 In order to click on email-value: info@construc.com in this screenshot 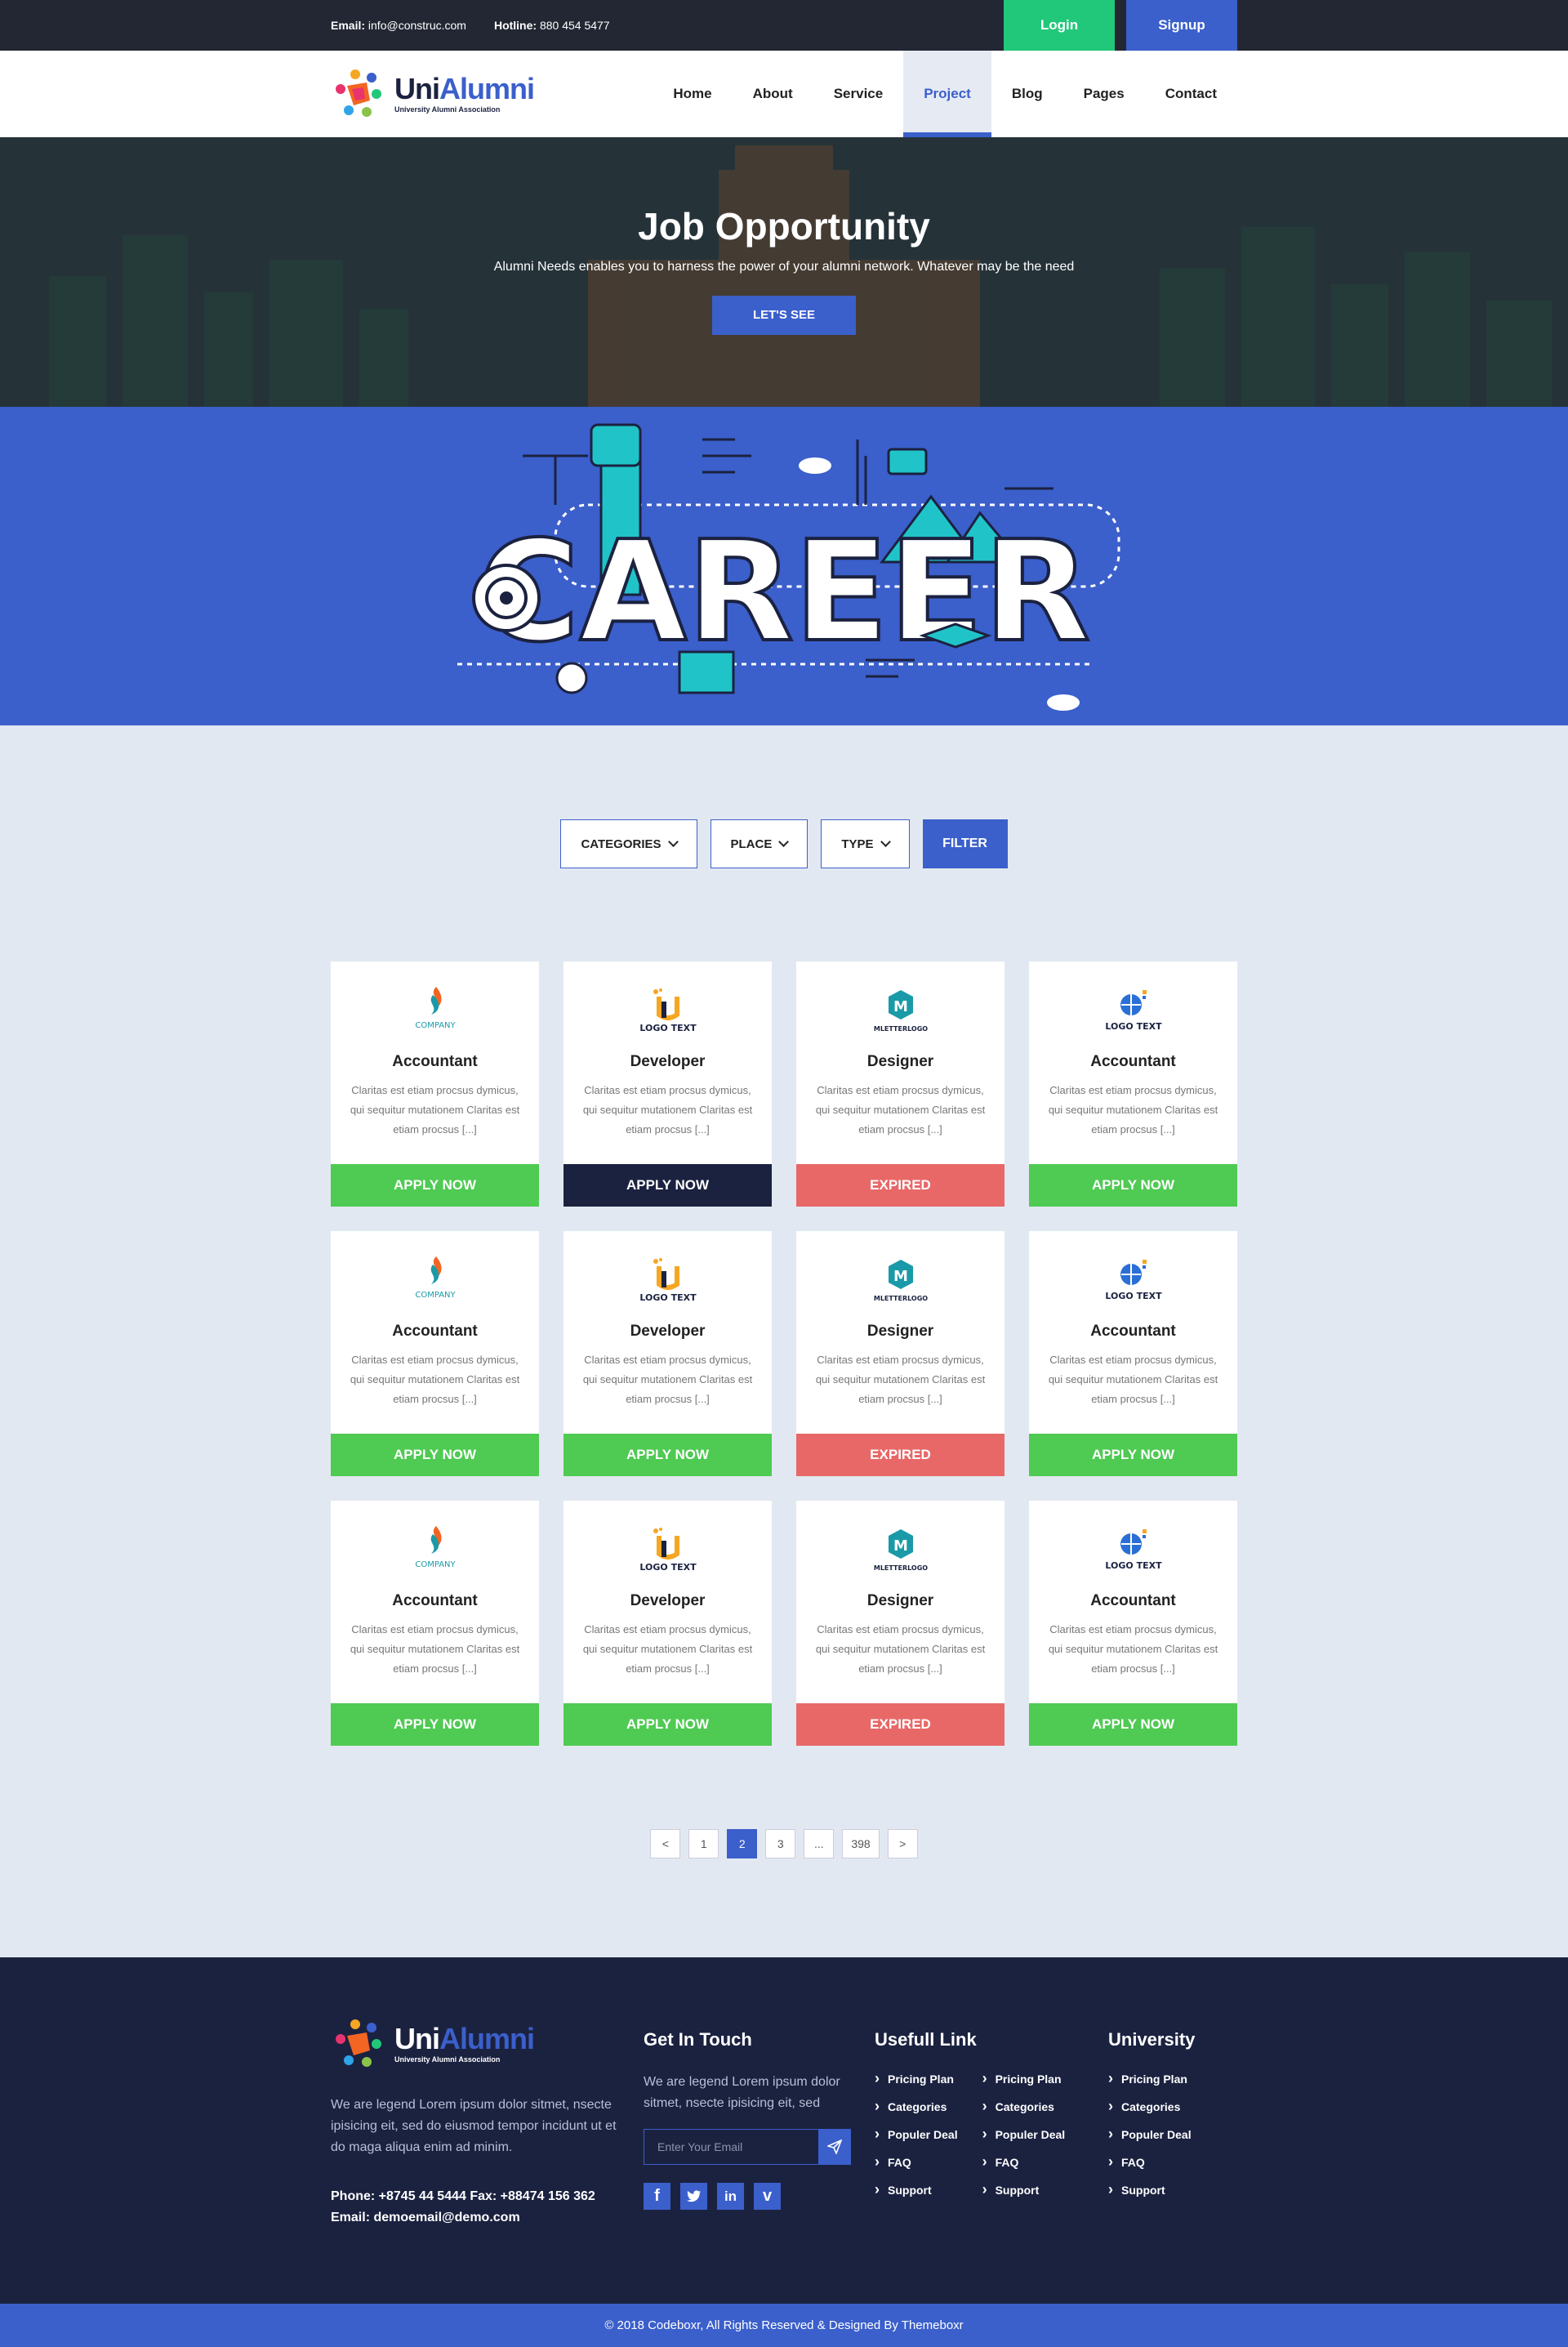, I will do `click(417, 25)`.